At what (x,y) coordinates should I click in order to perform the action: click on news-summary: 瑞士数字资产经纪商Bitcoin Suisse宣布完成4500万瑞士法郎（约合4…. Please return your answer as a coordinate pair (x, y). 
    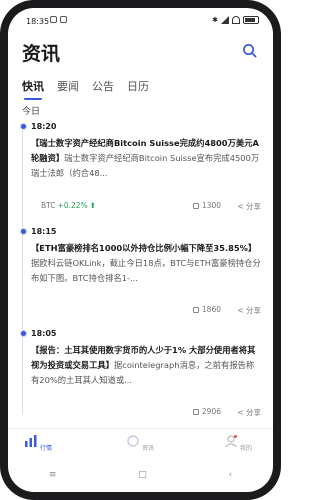
    Looking at the image, I should click on (145, 165).